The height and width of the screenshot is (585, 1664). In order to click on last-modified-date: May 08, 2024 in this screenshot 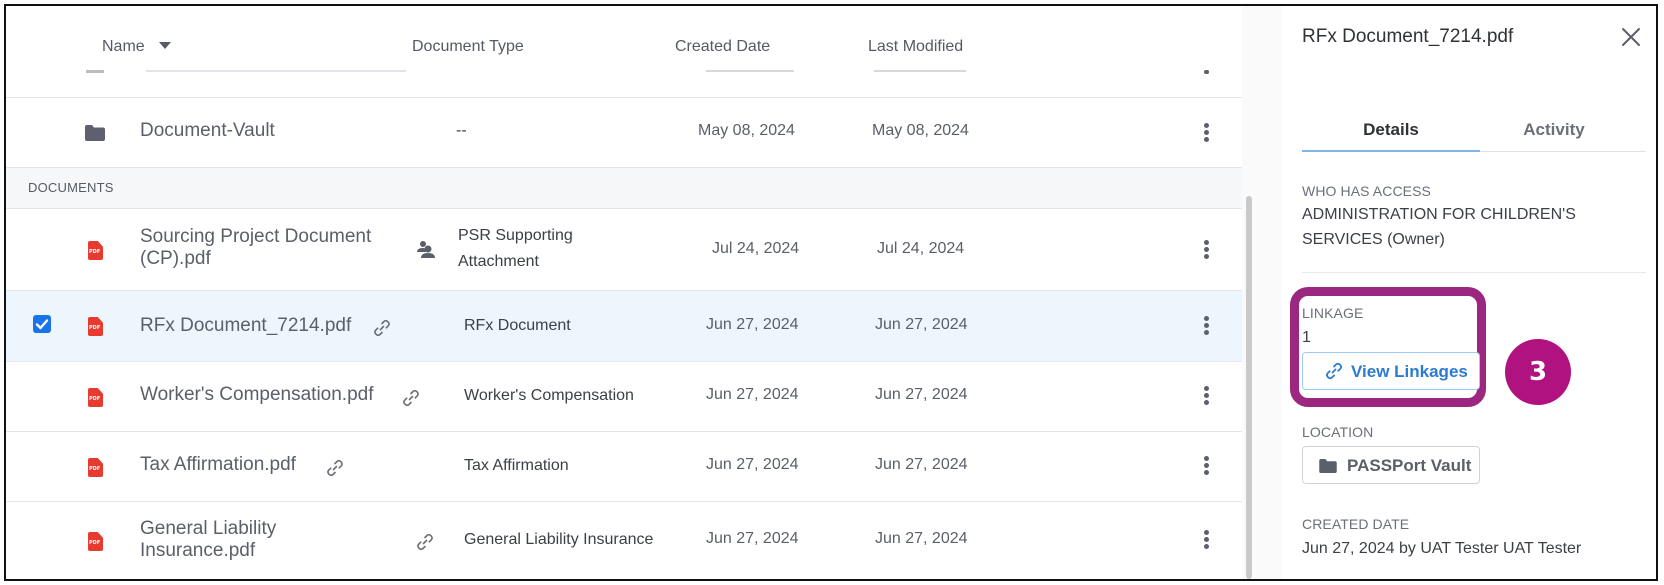, I will do `click(920, 130)`.